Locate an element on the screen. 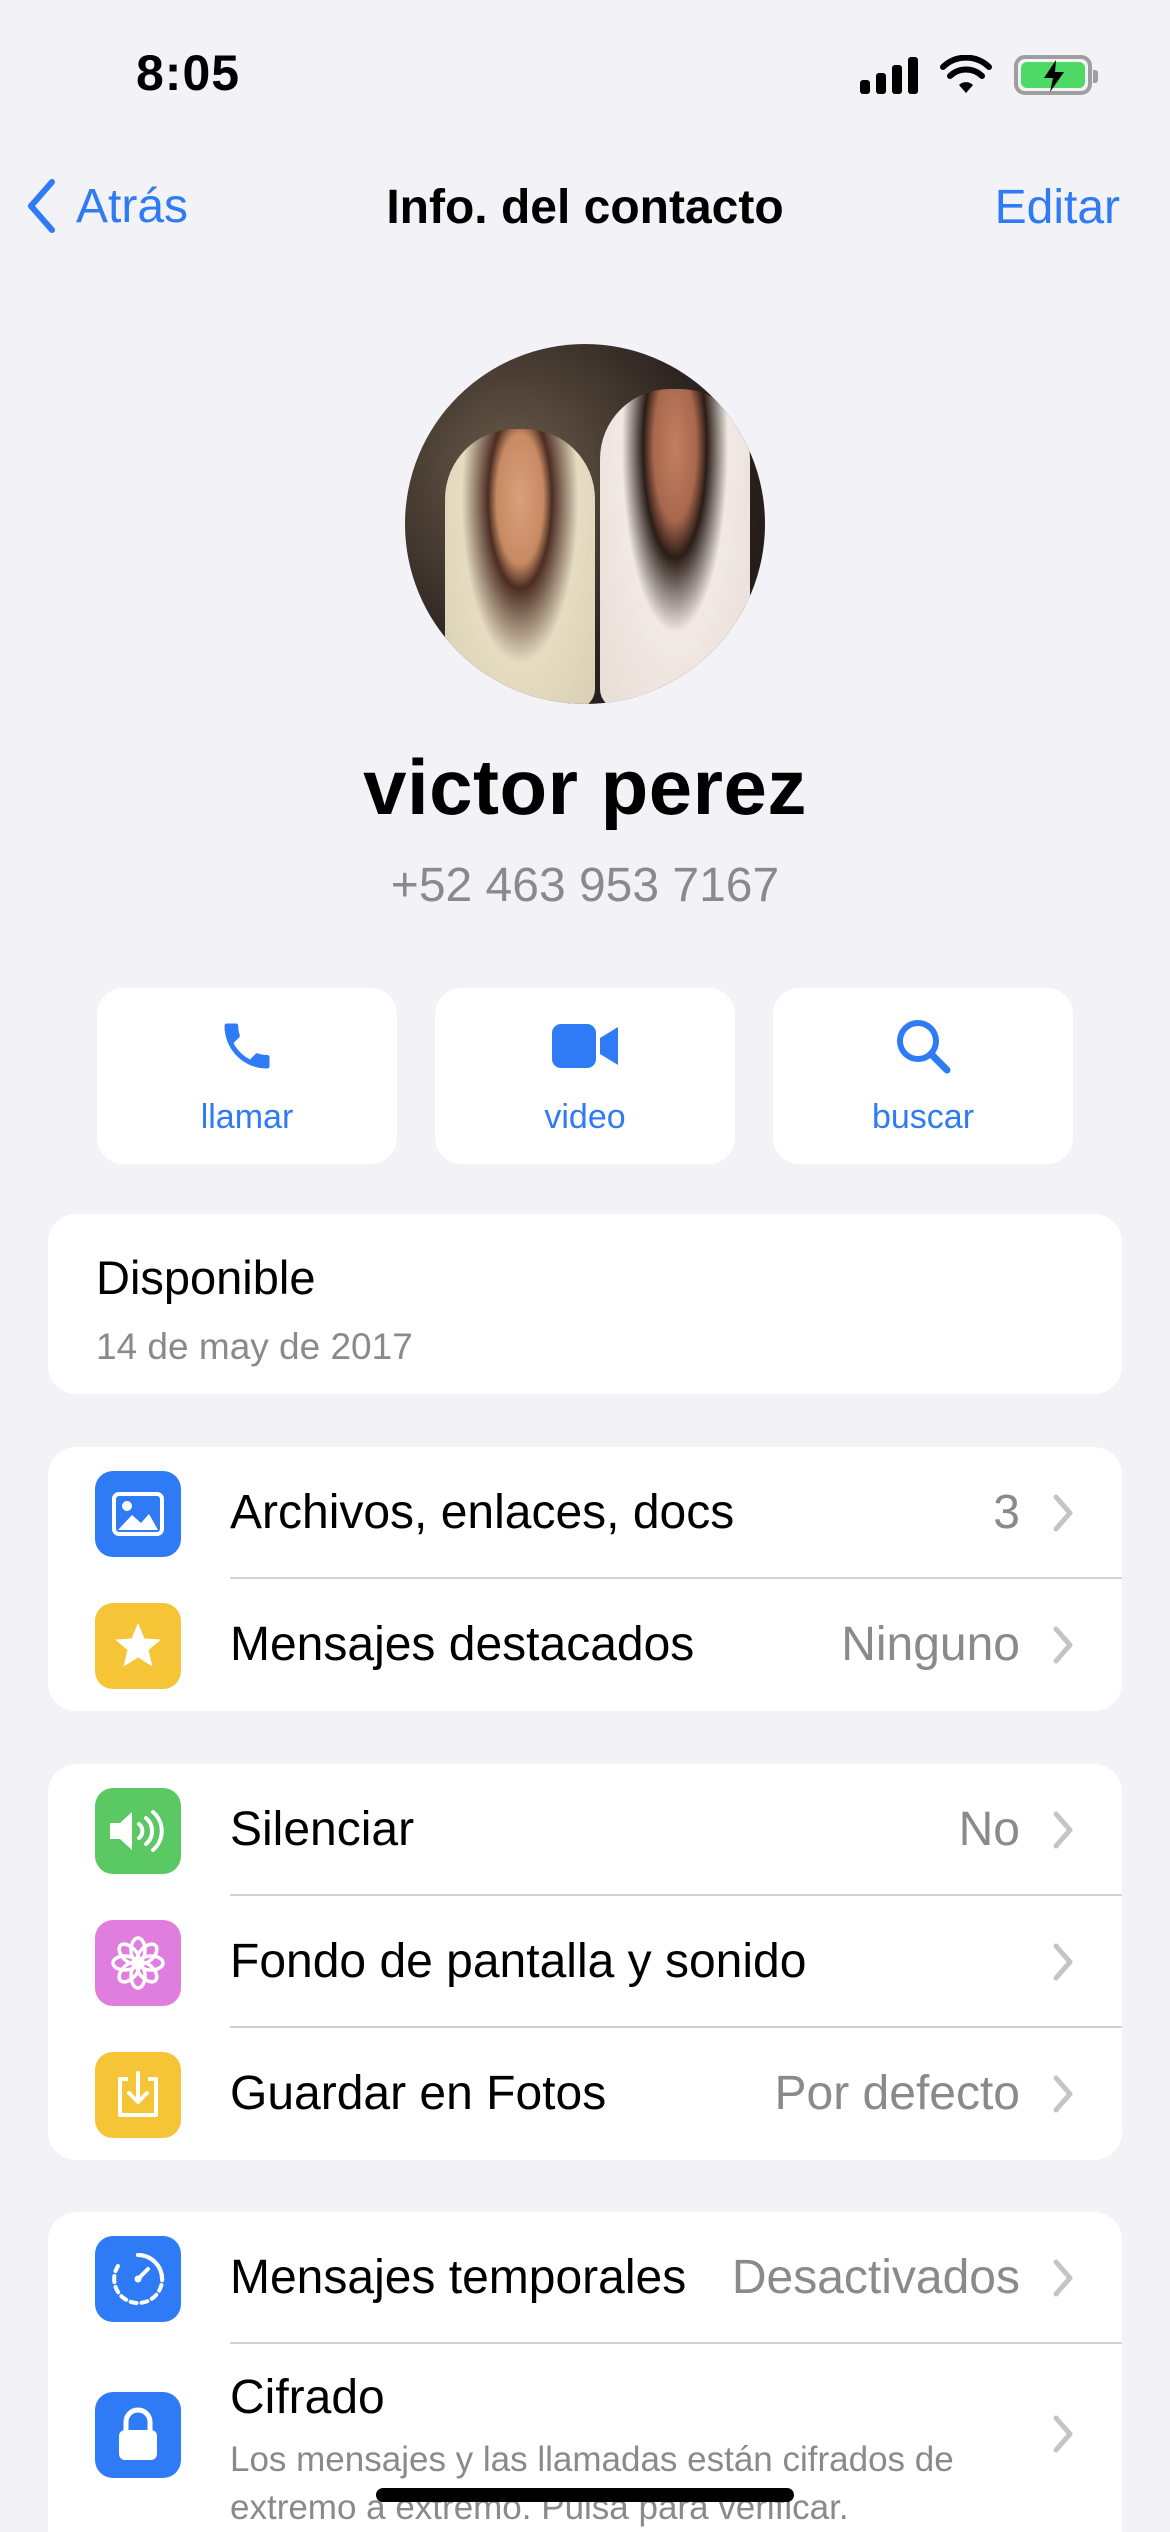 The width and height of the screenshot is (1170, 2532). navigation-bar: Atrás Info. del contacto Editar is located at coordinates (585, 206).